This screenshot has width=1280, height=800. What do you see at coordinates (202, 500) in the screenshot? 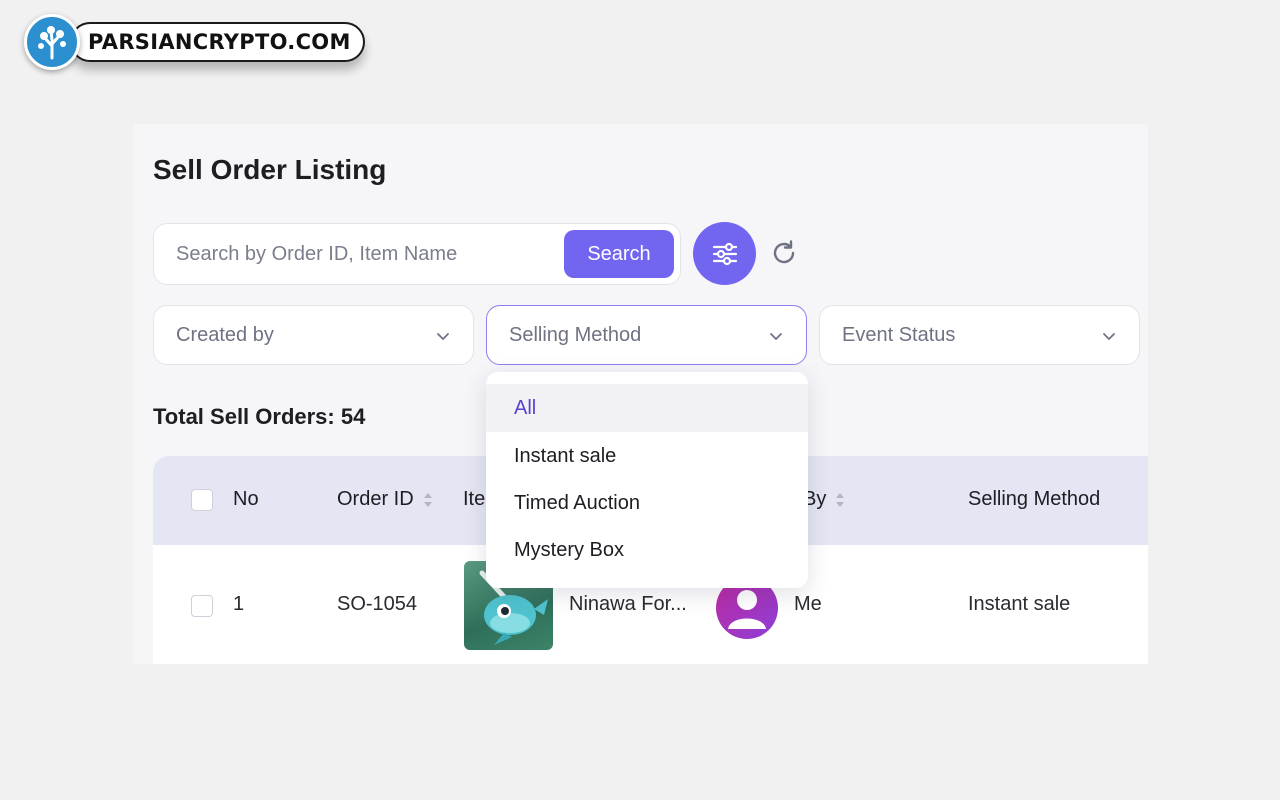
I see `select-all-checkbox` at bounding box center [202, 500].